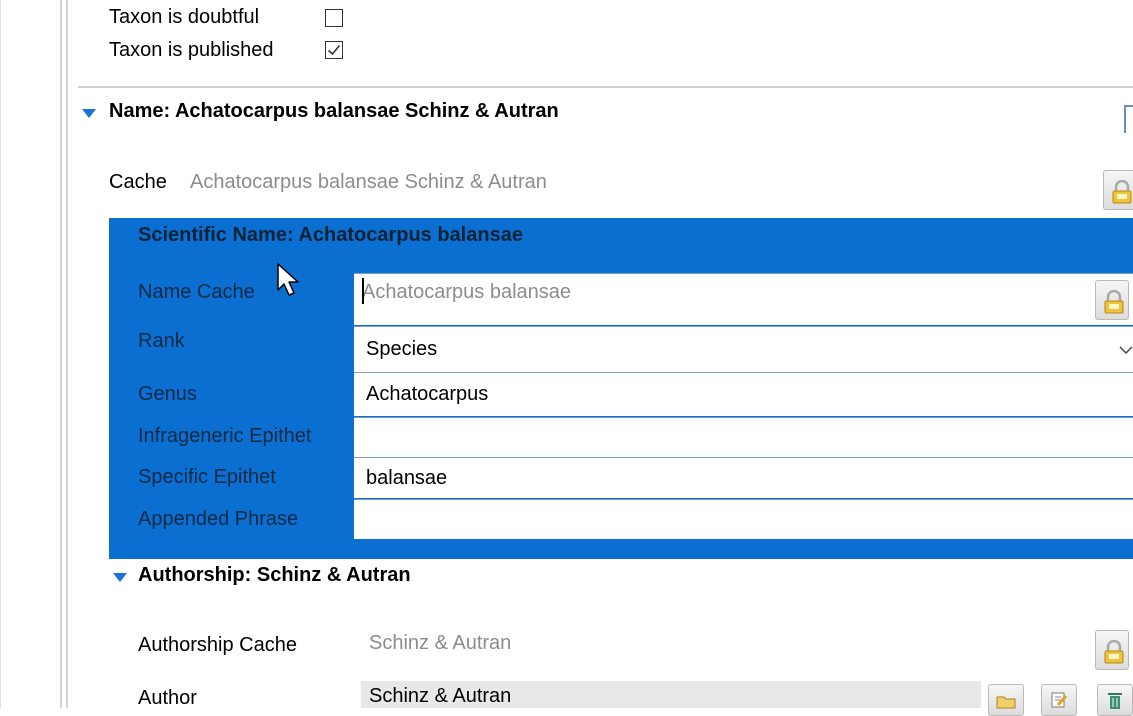 The image size is (1133, 716). I want to click on genus-value: Achatocarpus, so click(427, 394).